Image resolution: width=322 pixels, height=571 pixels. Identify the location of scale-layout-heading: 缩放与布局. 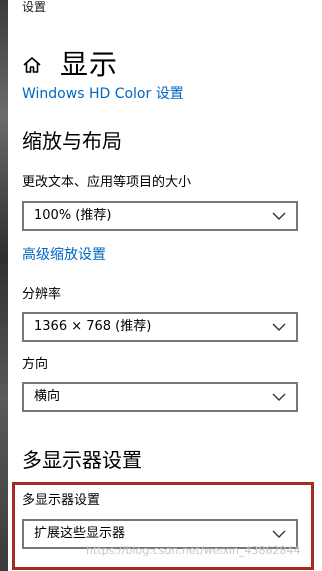
(72, 141).